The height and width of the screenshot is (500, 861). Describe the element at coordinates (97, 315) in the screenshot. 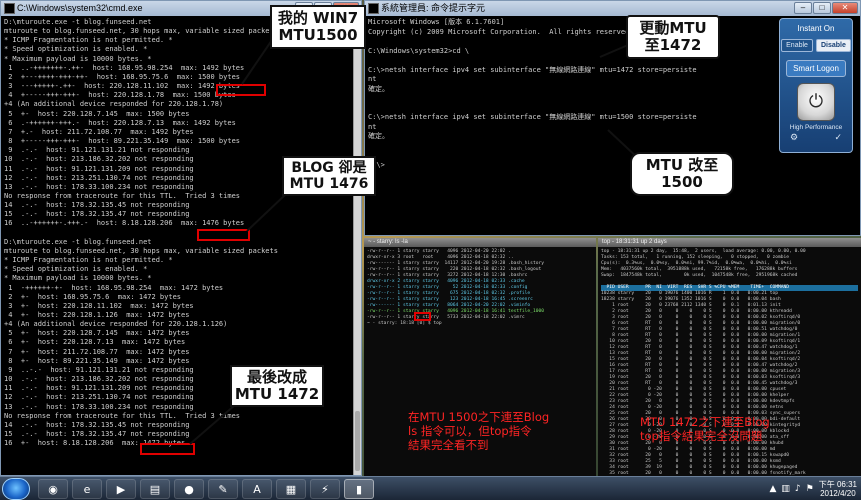

I see `cmd-left-line: 4 +- host: 220.128.1.126 max: 1472 bytes` at that location.